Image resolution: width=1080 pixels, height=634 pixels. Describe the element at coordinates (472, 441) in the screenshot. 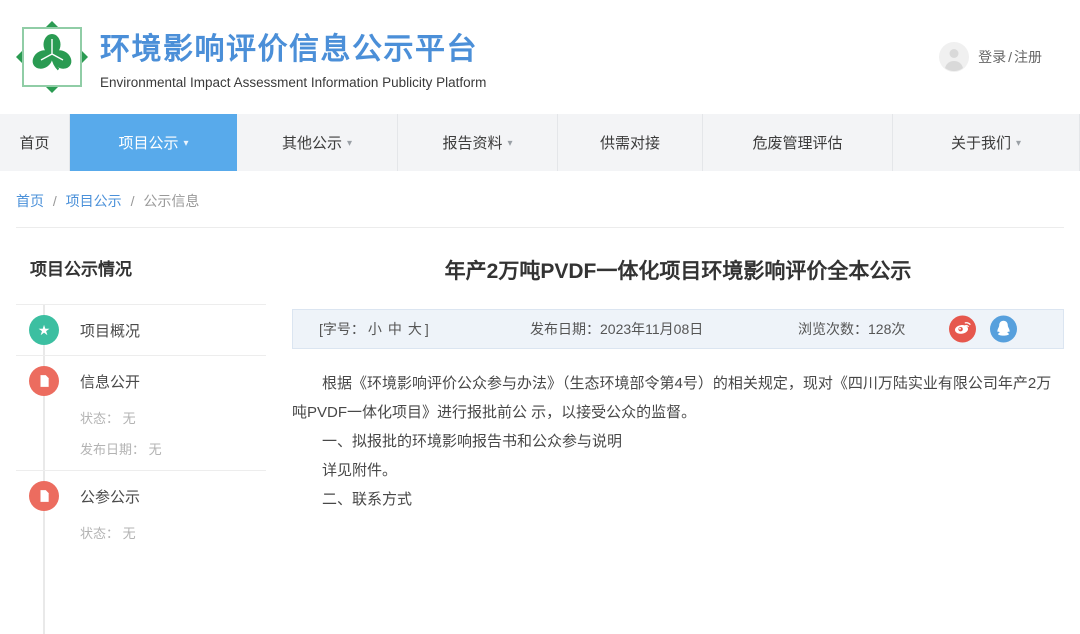

I see `article-paragraph: 一、拟报批的环境影响报告书和公众参与说明` at that location.